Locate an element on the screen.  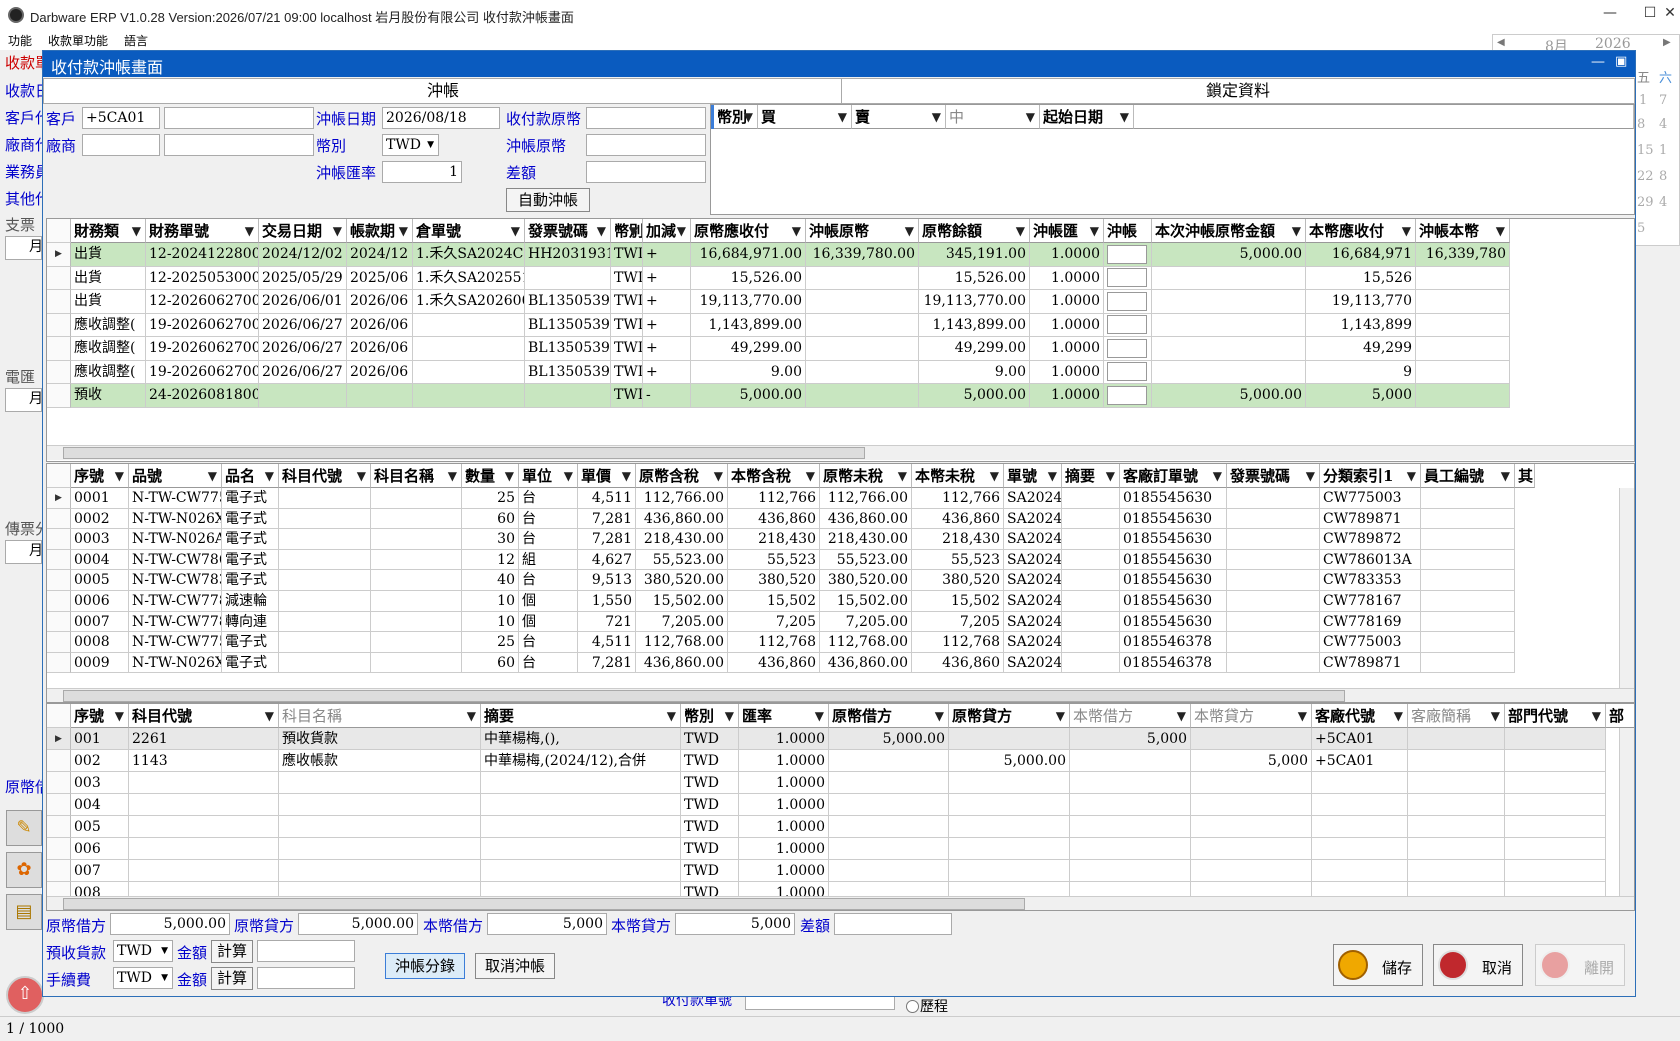
offset-date-input: 2026/08/18 is located at coordinates (441, 118).